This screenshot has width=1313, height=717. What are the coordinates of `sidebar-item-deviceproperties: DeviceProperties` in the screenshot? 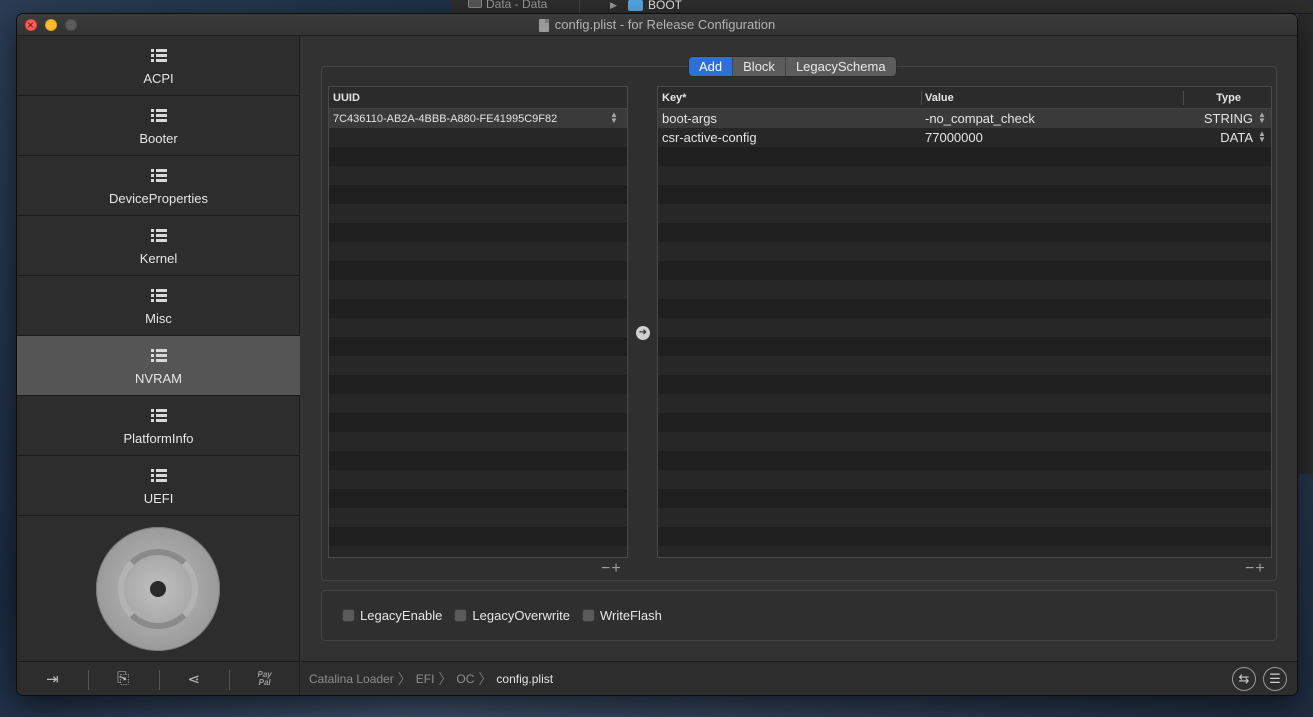 It's located at (158, 186).